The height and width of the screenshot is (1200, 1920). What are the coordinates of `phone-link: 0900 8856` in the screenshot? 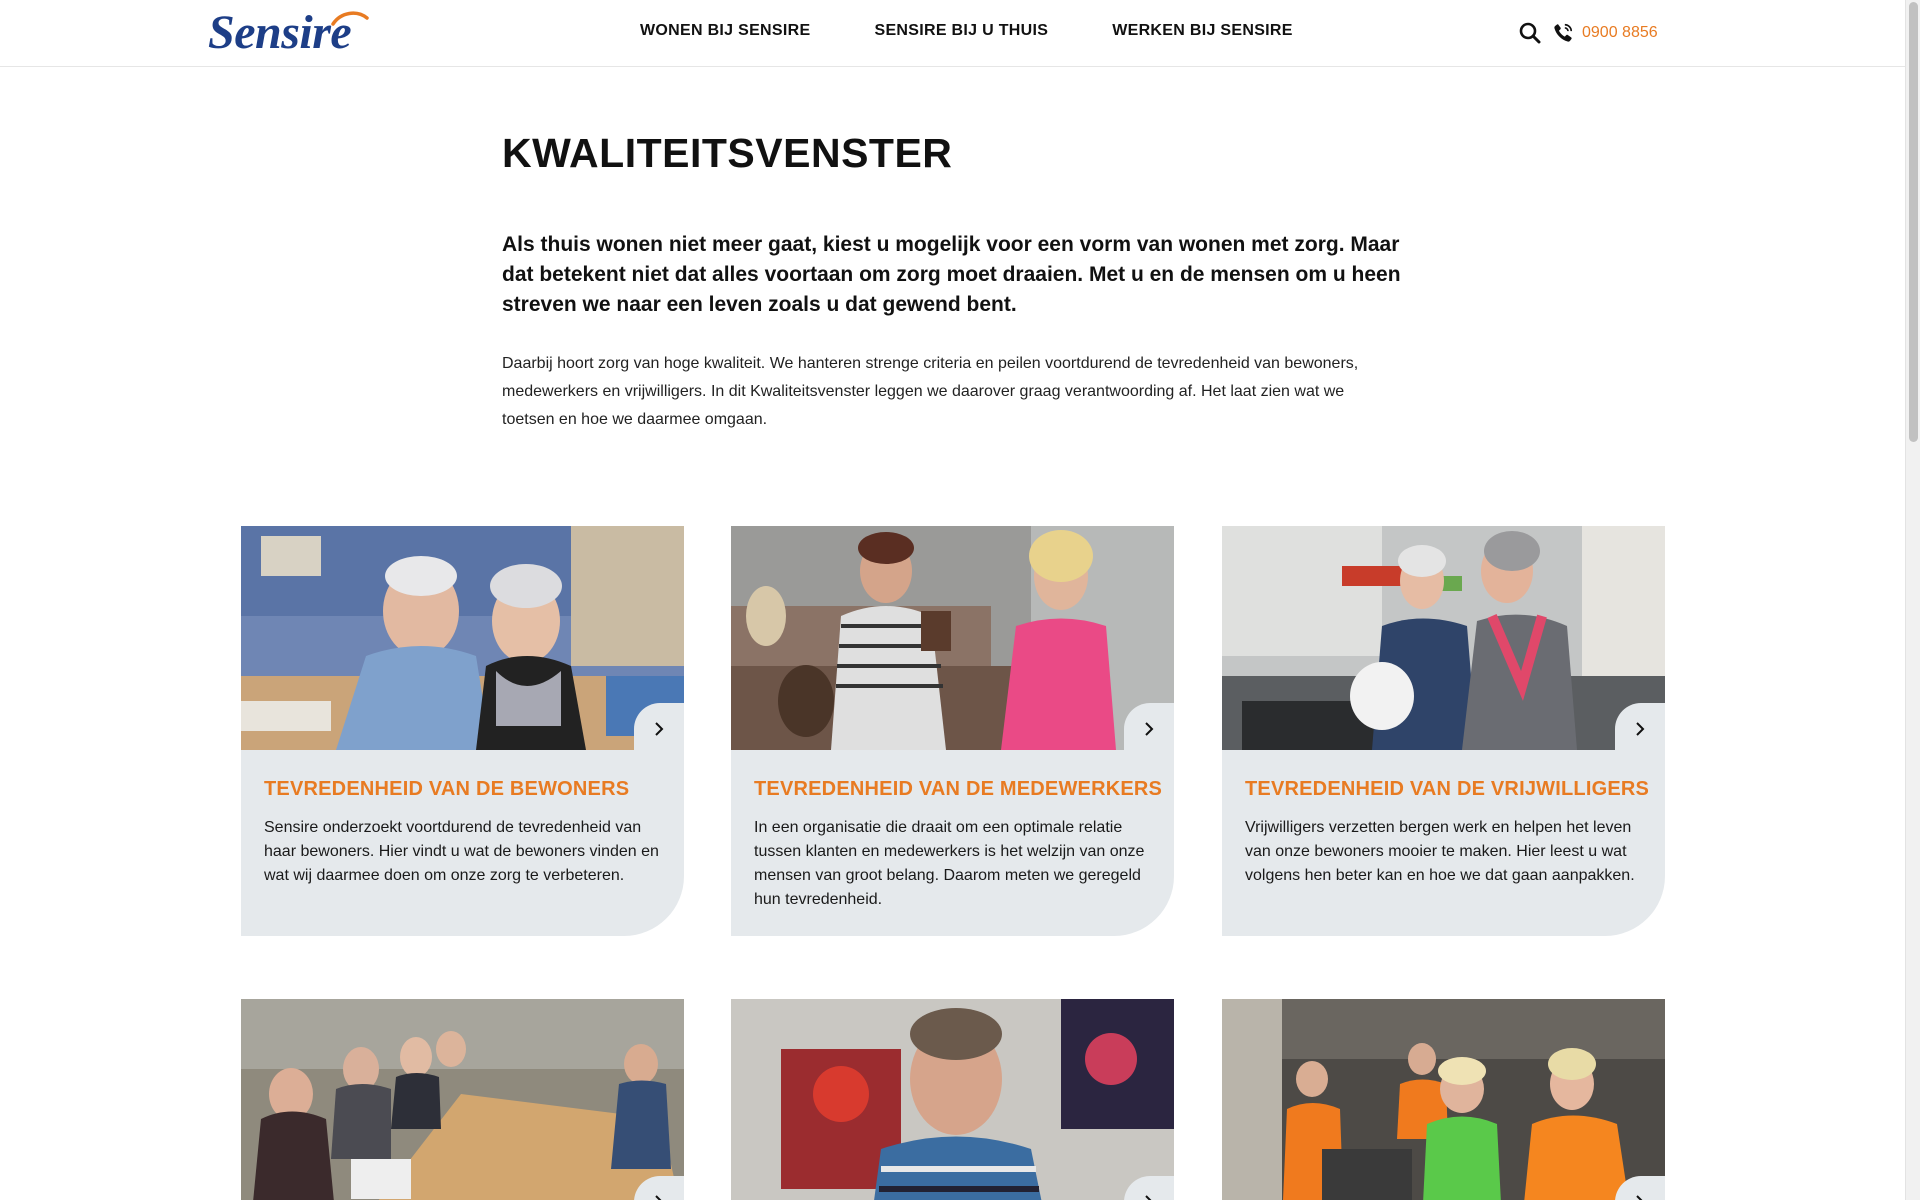 It's located at (1605, 33).